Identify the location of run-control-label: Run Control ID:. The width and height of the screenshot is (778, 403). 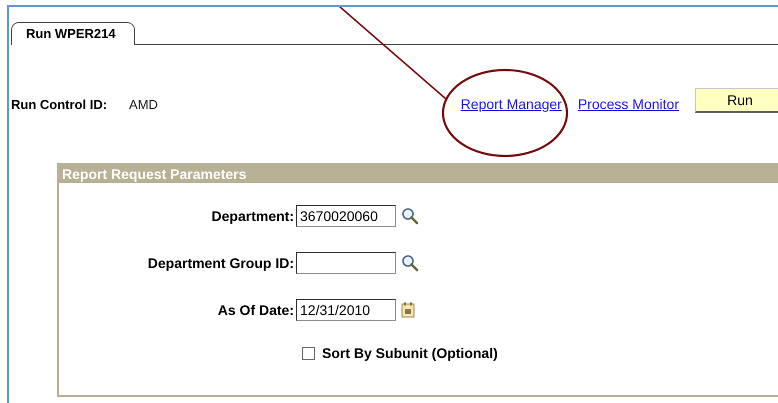
(59, 104).